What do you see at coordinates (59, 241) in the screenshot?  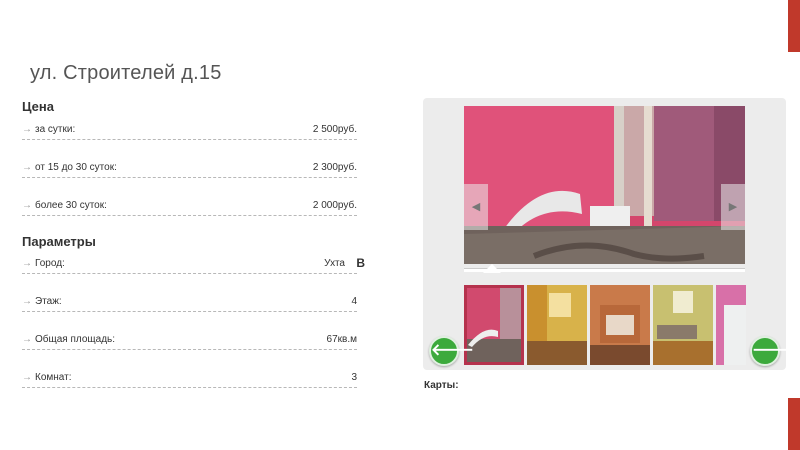 I see `params-section-title: Параметры` at bounding box center [59, 241].